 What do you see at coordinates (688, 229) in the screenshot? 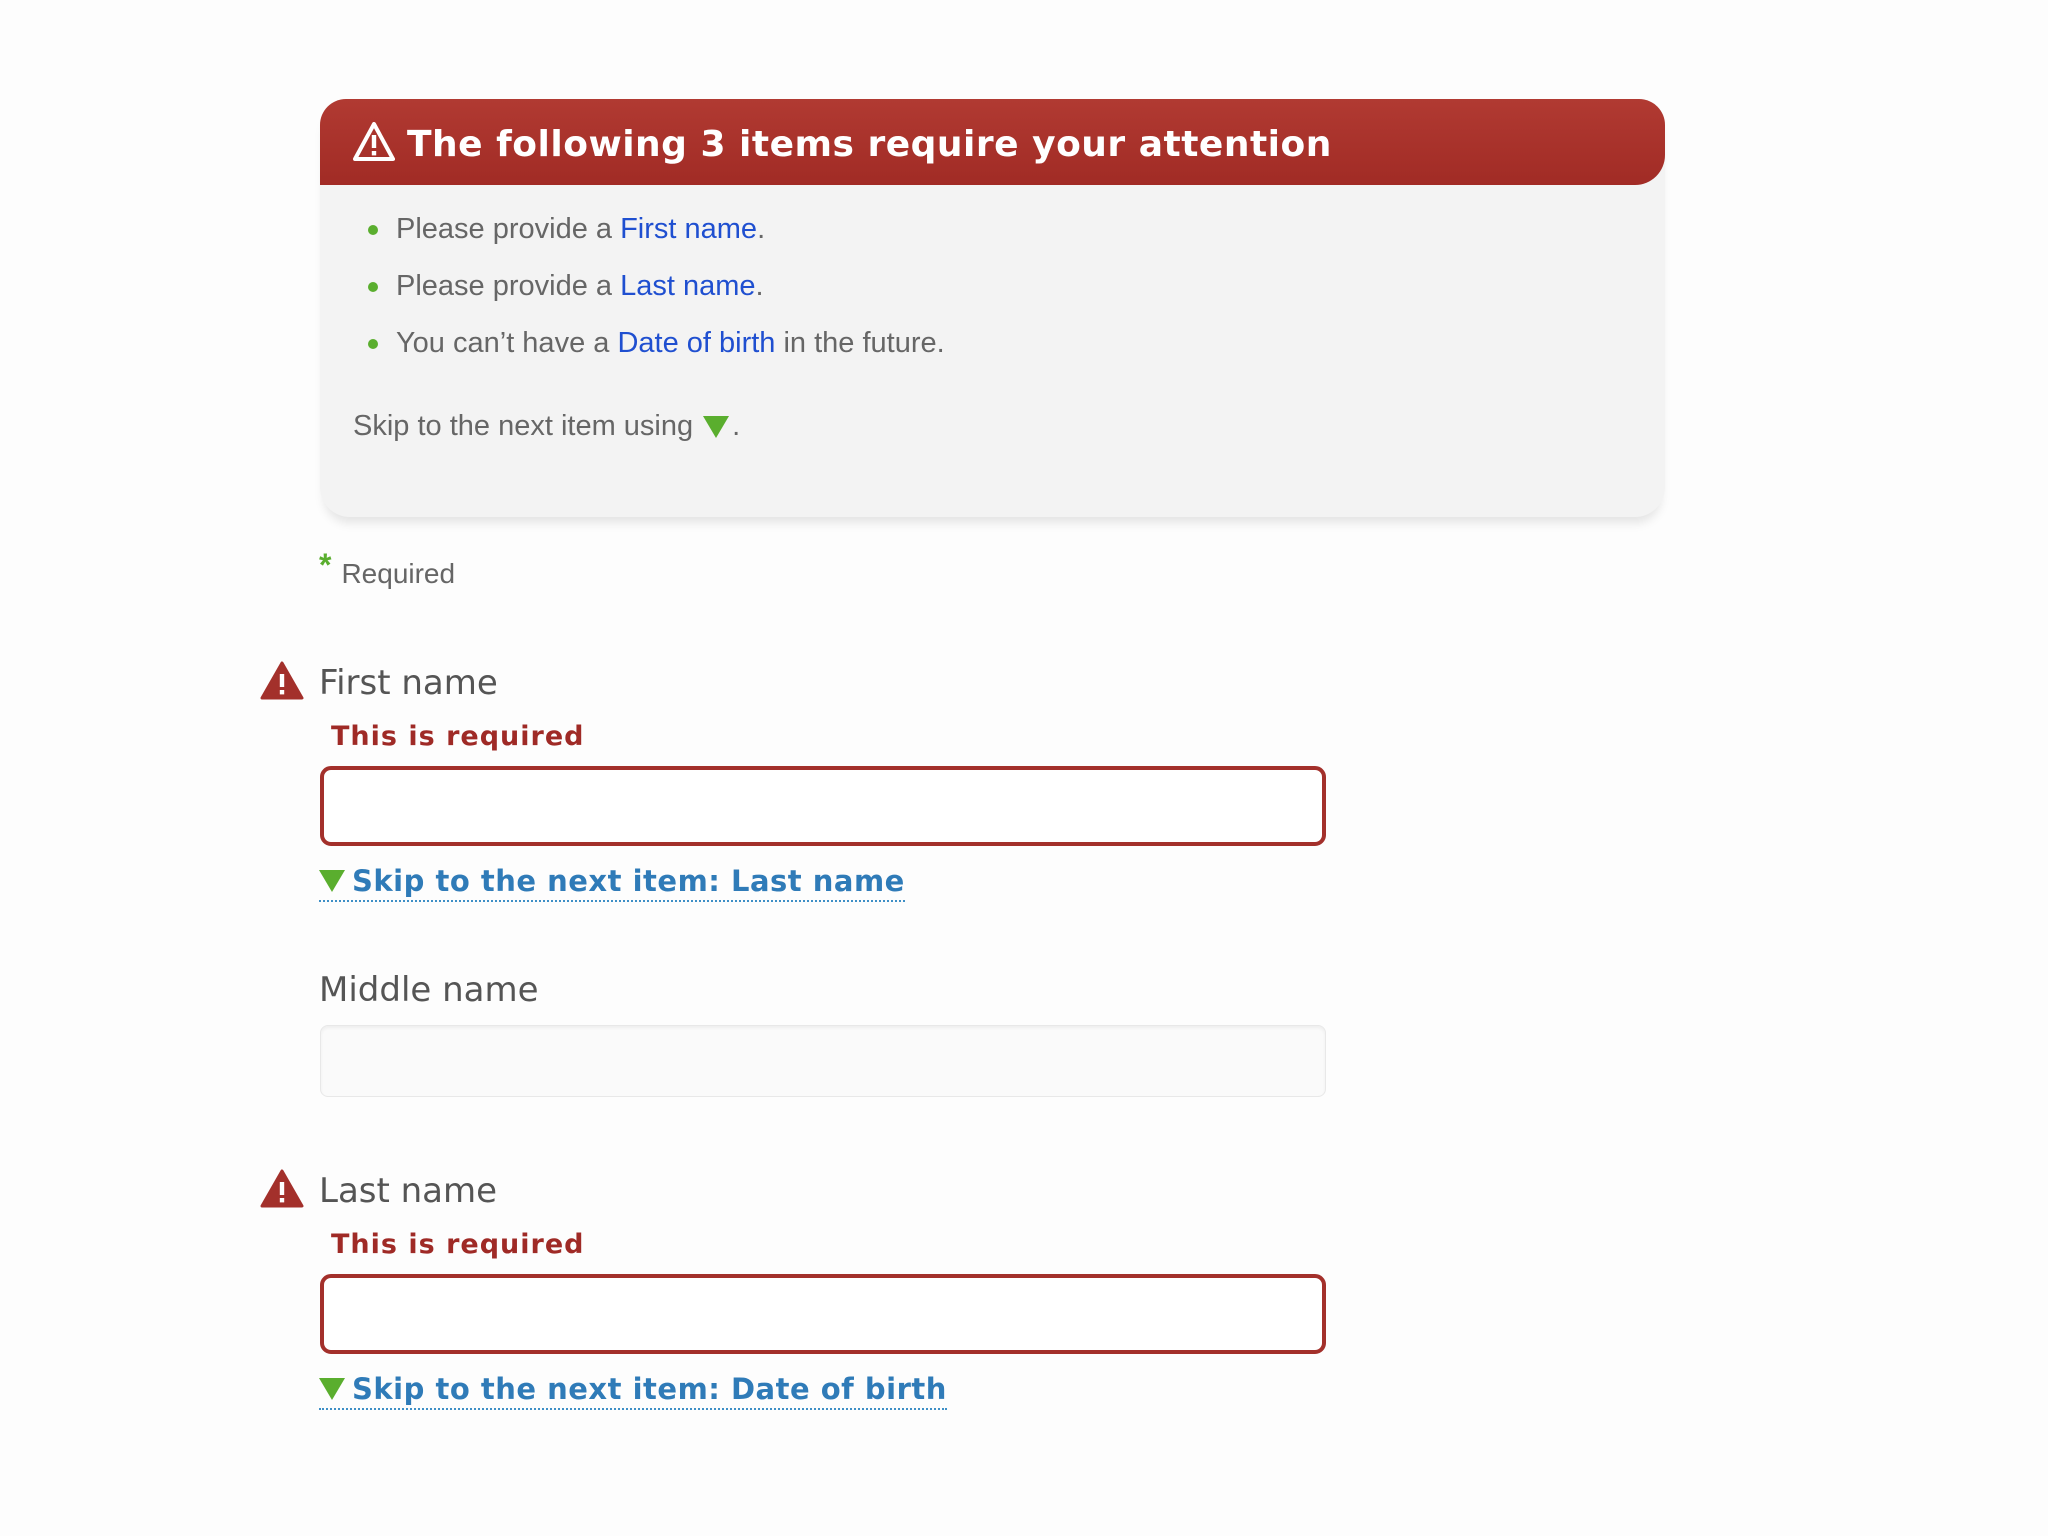
I see `error-link-first-name: First name` at bounding box center [688, 229].